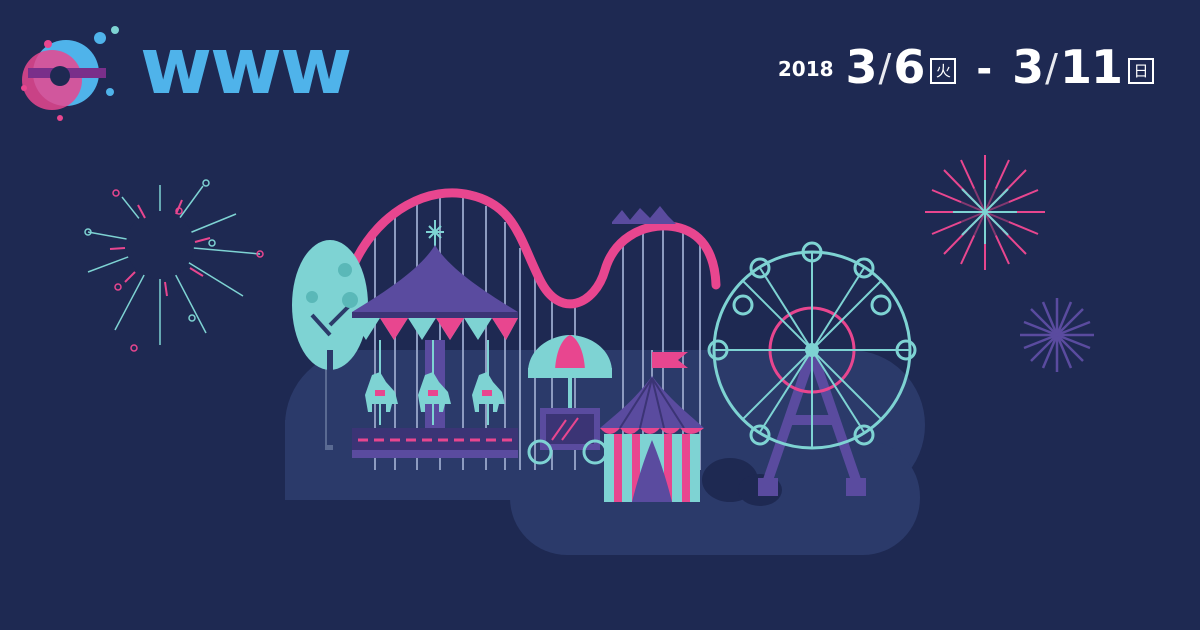 This screenshot has height=630, width=1200. I want to click on coaster-car, so click(644, 215).